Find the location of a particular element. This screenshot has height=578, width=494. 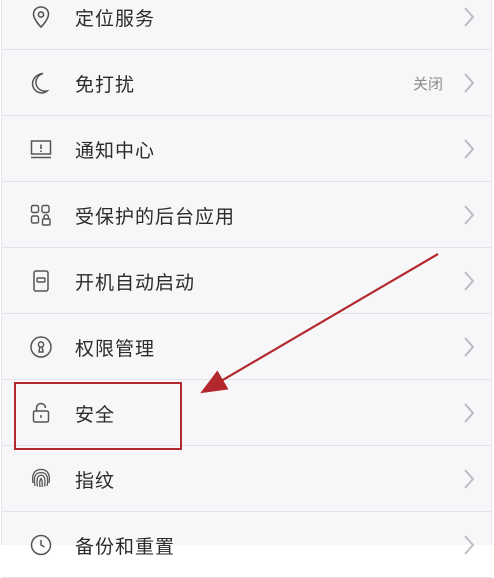

settings-item-autostart: 开机自动启动 is located at coordinates (246, 281).